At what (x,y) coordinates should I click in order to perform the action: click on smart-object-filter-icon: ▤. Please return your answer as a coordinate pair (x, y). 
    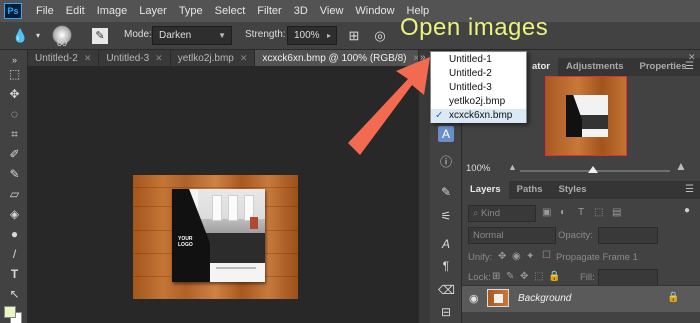
    Looking at the image, I should click on (616, 212).